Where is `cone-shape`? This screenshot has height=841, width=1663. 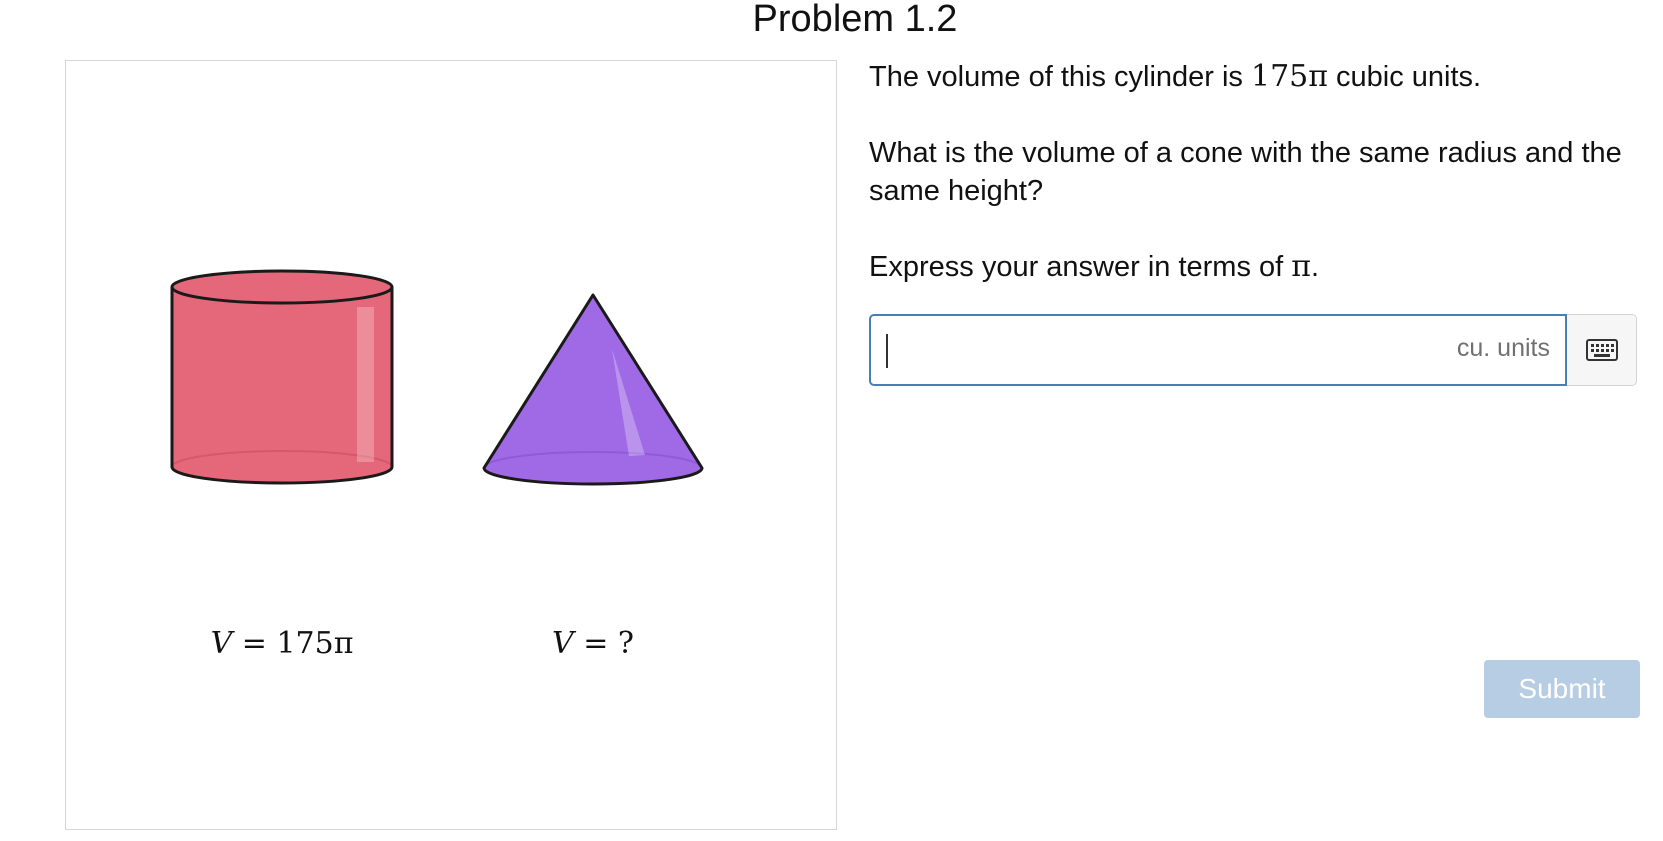 cone-shape is located at coordinates (593, 389).